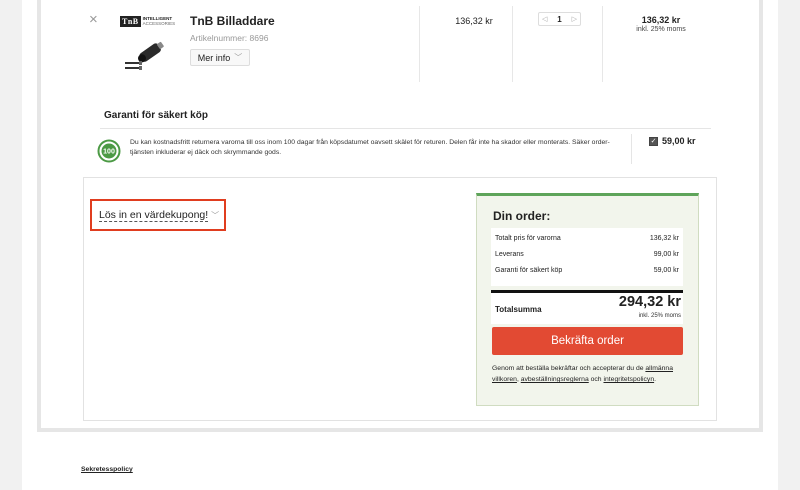  What do you see at coordinates (518, 309) in the screenshot?
I see `order-total-label: Totalsumma` at bounding box center [518, 309].